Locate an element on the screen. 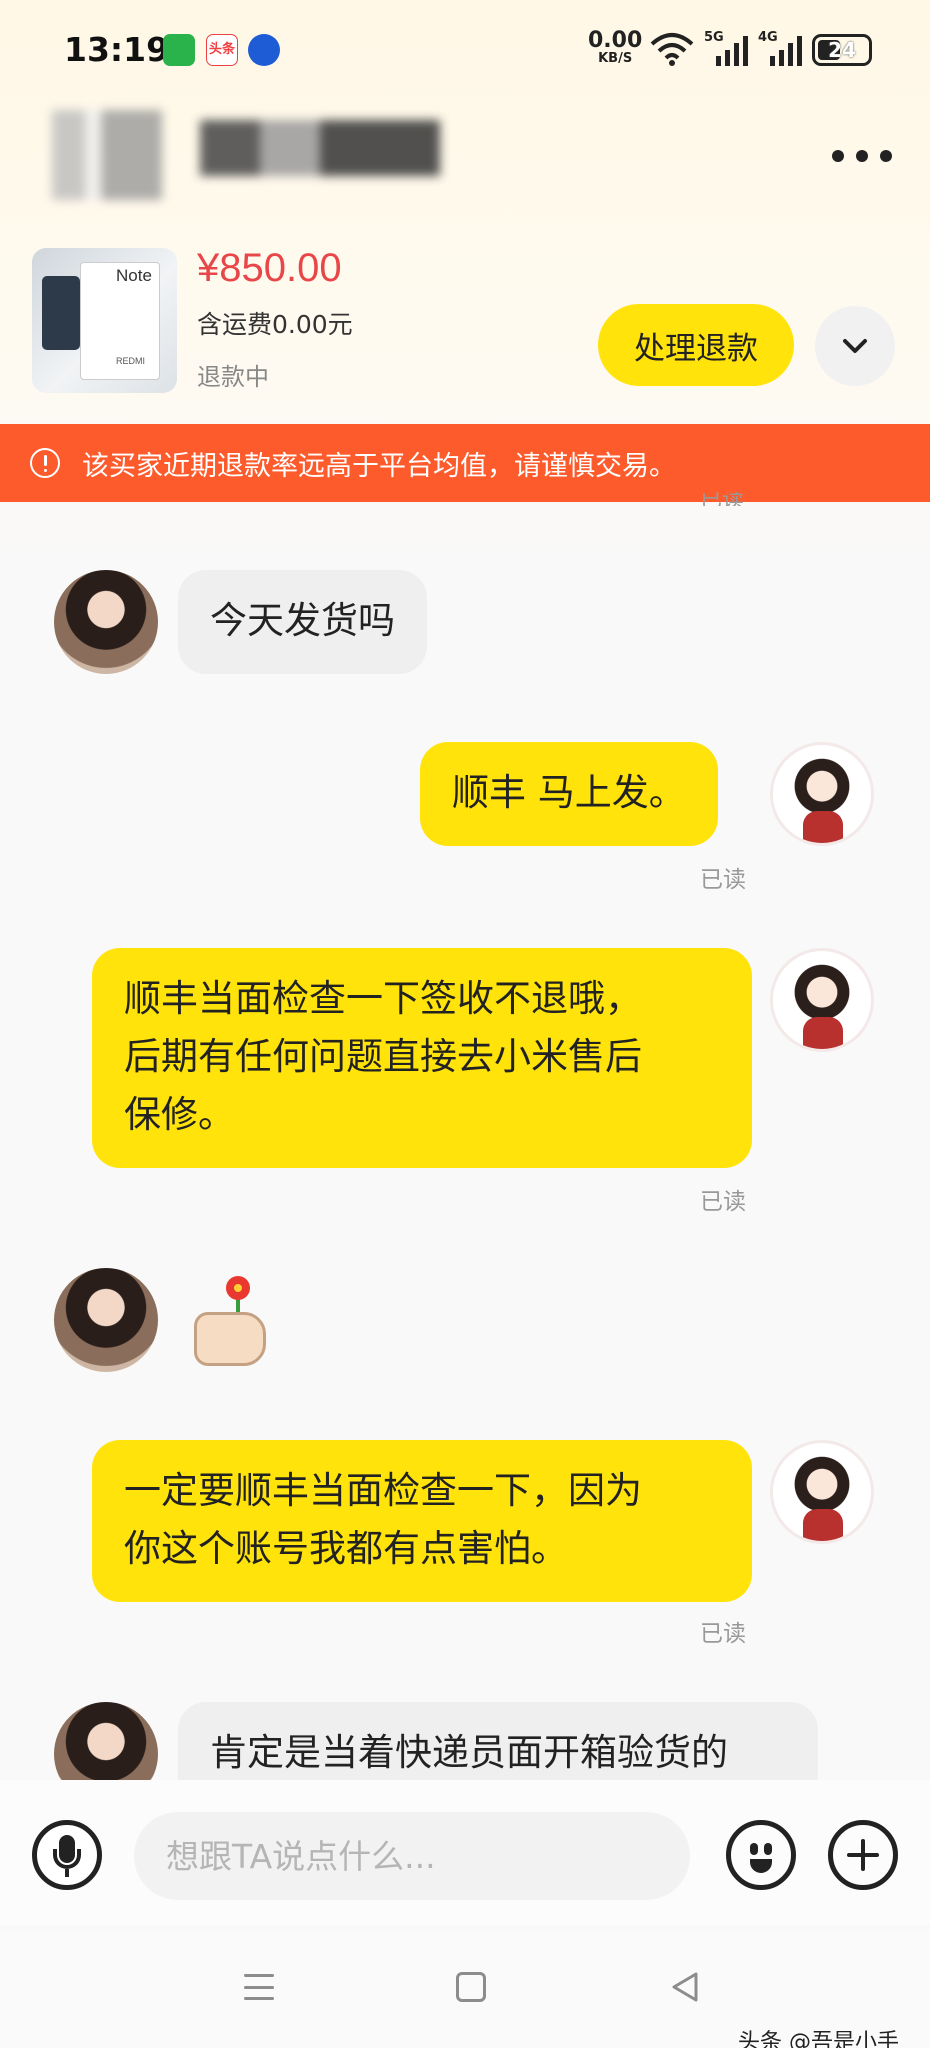  recent-apps-icon is located at coordinates (259, 1987).